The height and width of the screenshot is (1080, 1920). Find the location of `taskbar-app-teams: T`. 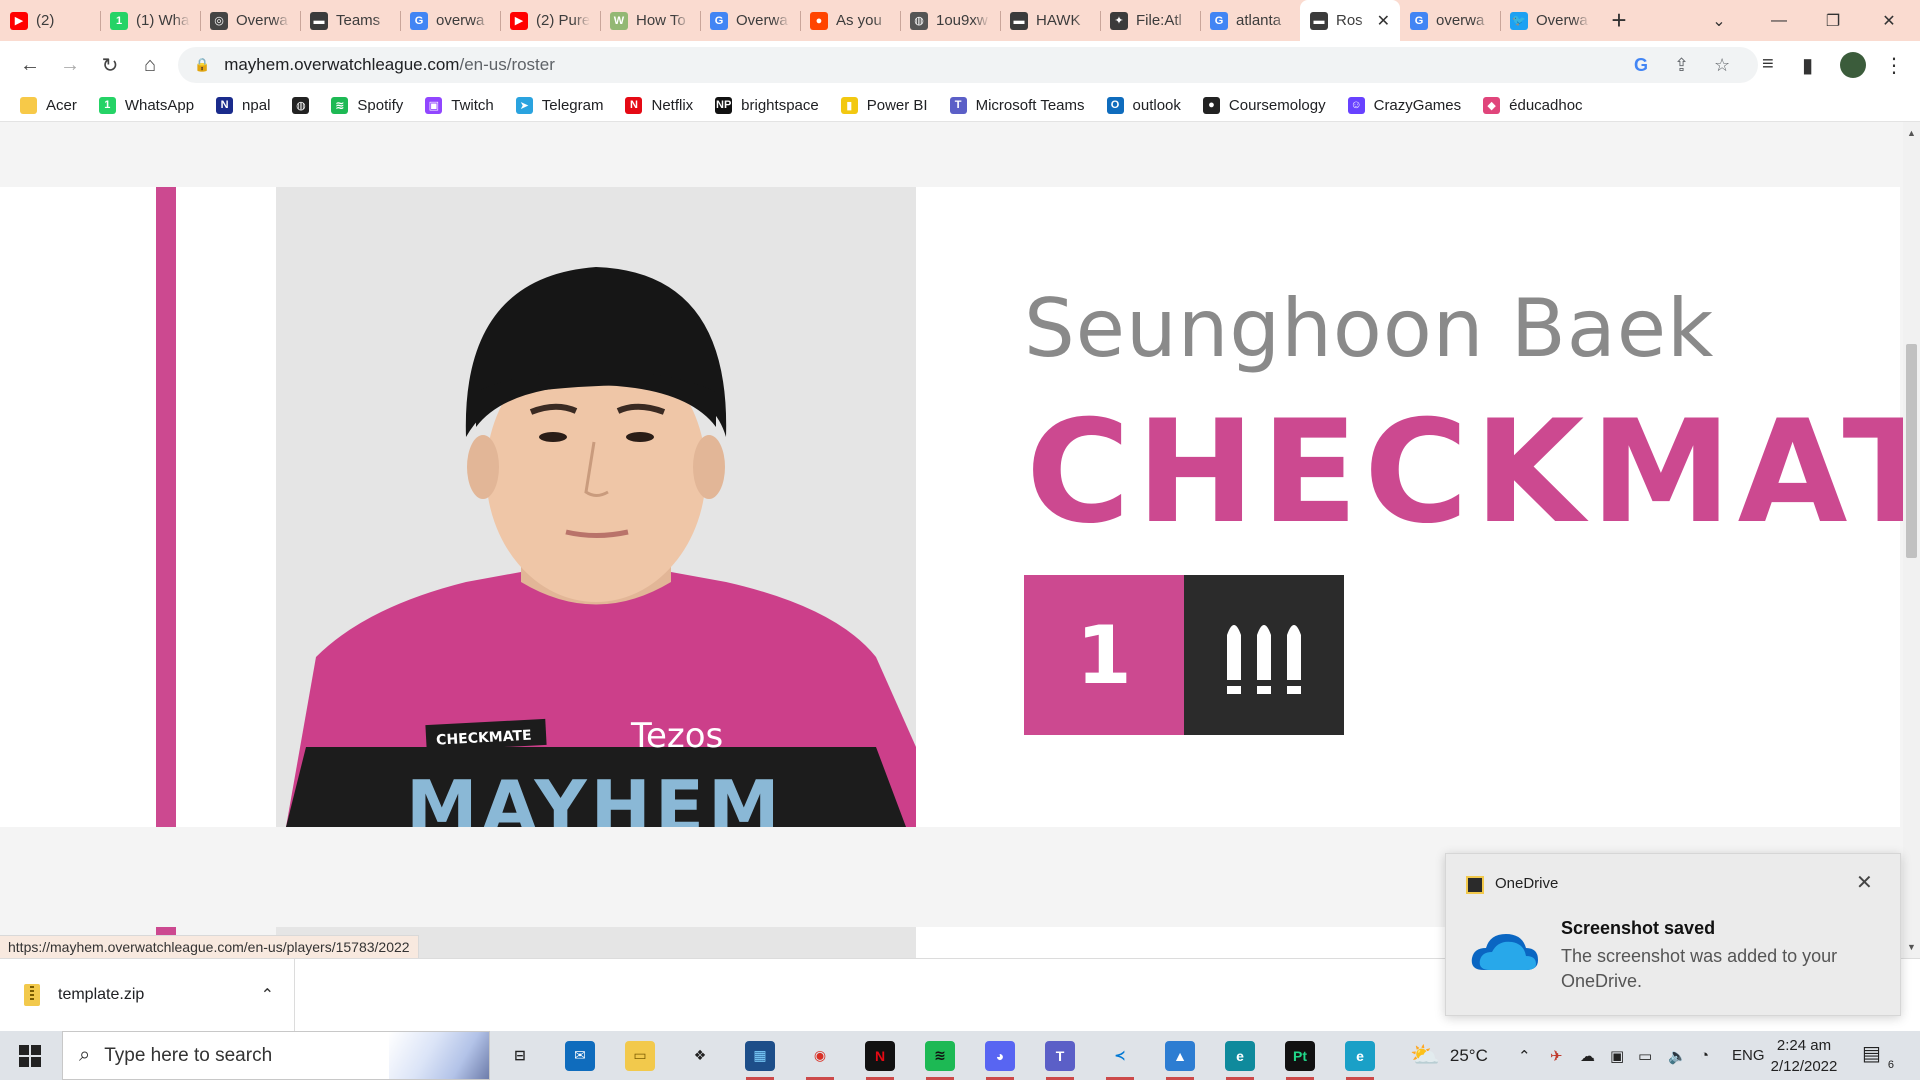

taskbar-app-teams: T is located at coordinates (1060, 1055).